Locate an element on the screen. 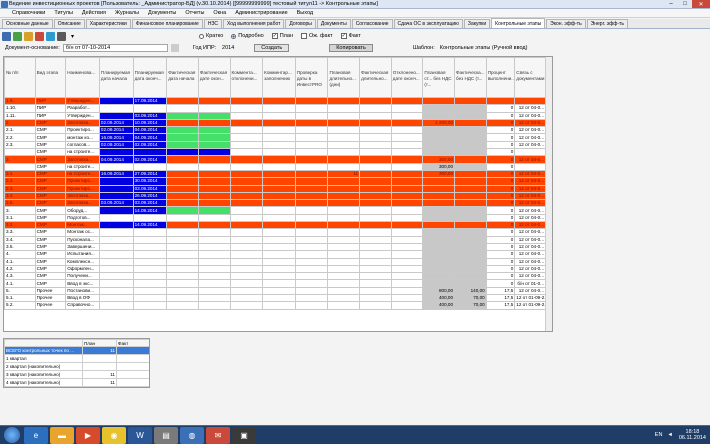 Image resolution: width=710 pixels, height=444 pixels. table-cell: 04.09.2014 is located at coordinates (116, 159).